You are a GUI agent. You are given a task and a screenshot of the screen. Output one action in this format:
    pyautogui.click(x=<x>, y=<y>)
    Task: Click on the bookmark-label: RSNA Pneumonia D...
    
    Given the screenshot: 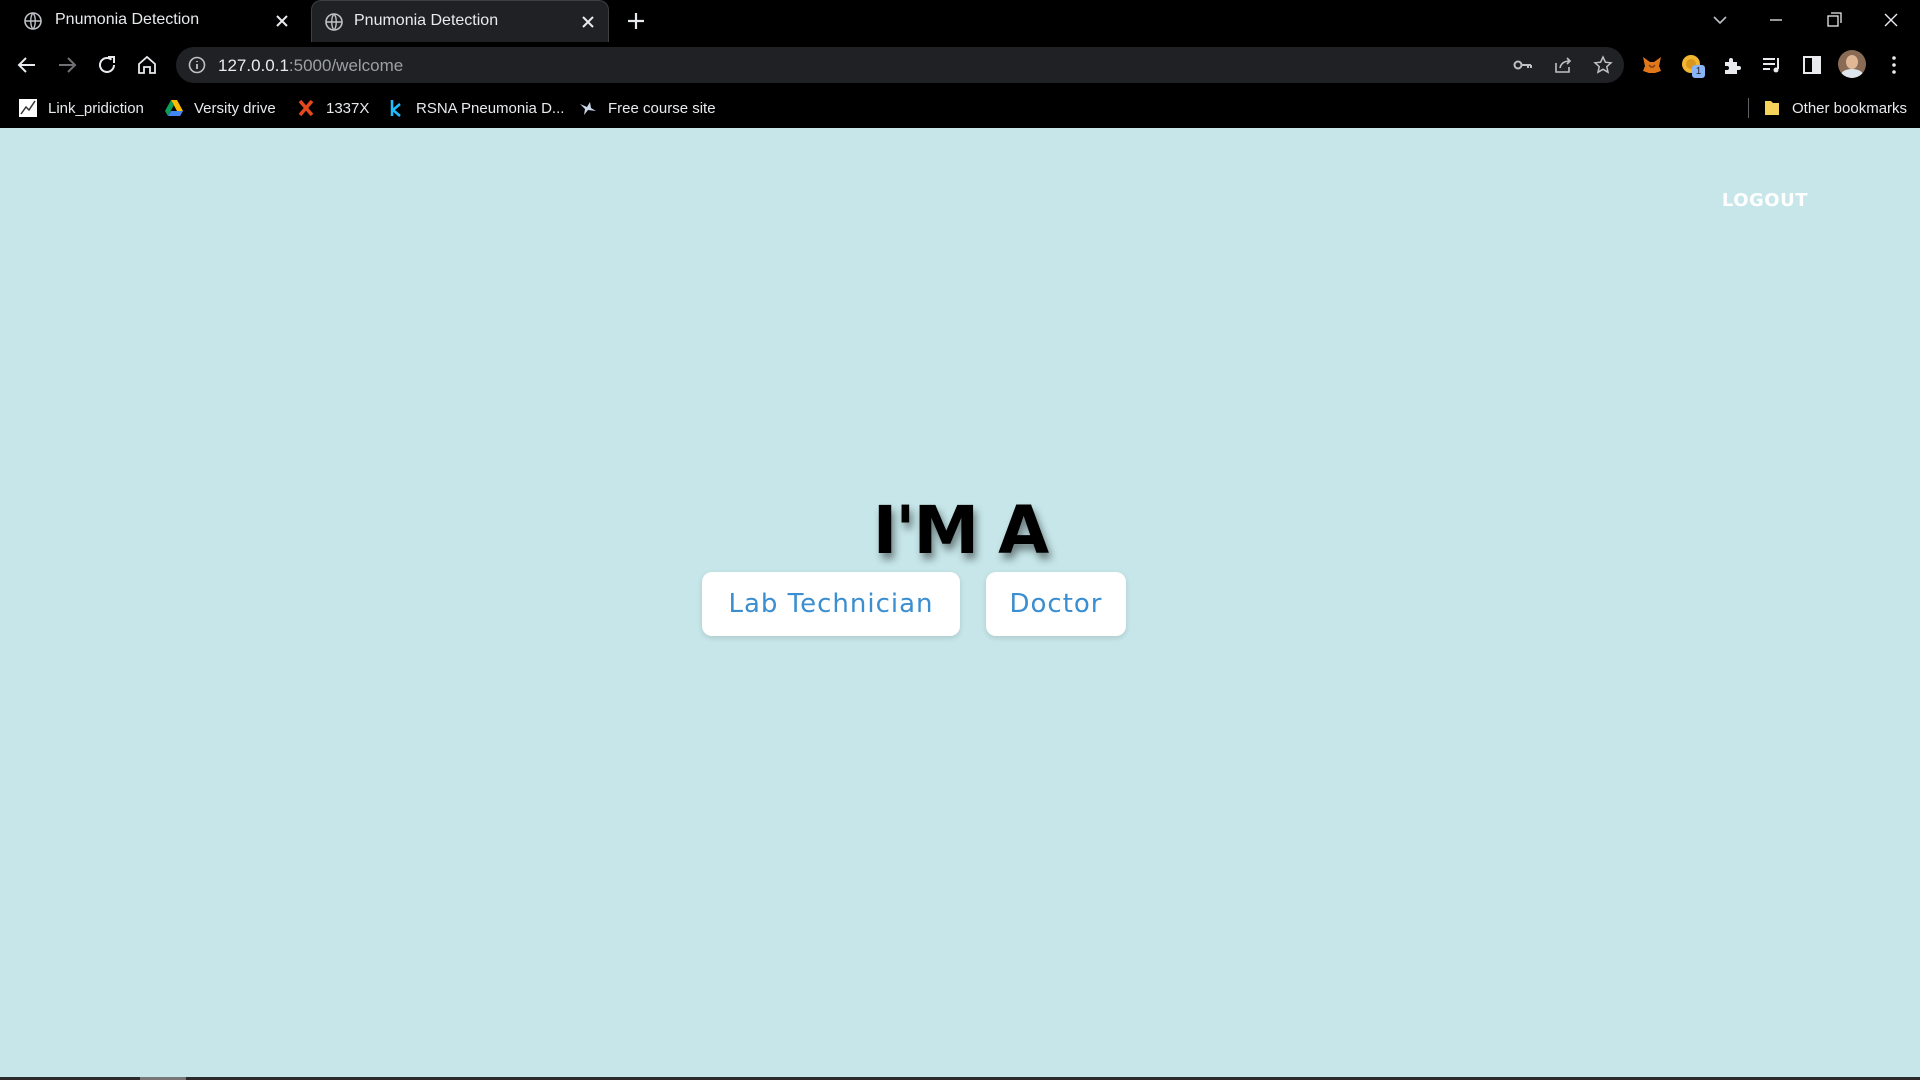 What is the action you would take?
    pyautogui.click(x=490, y=108)
    